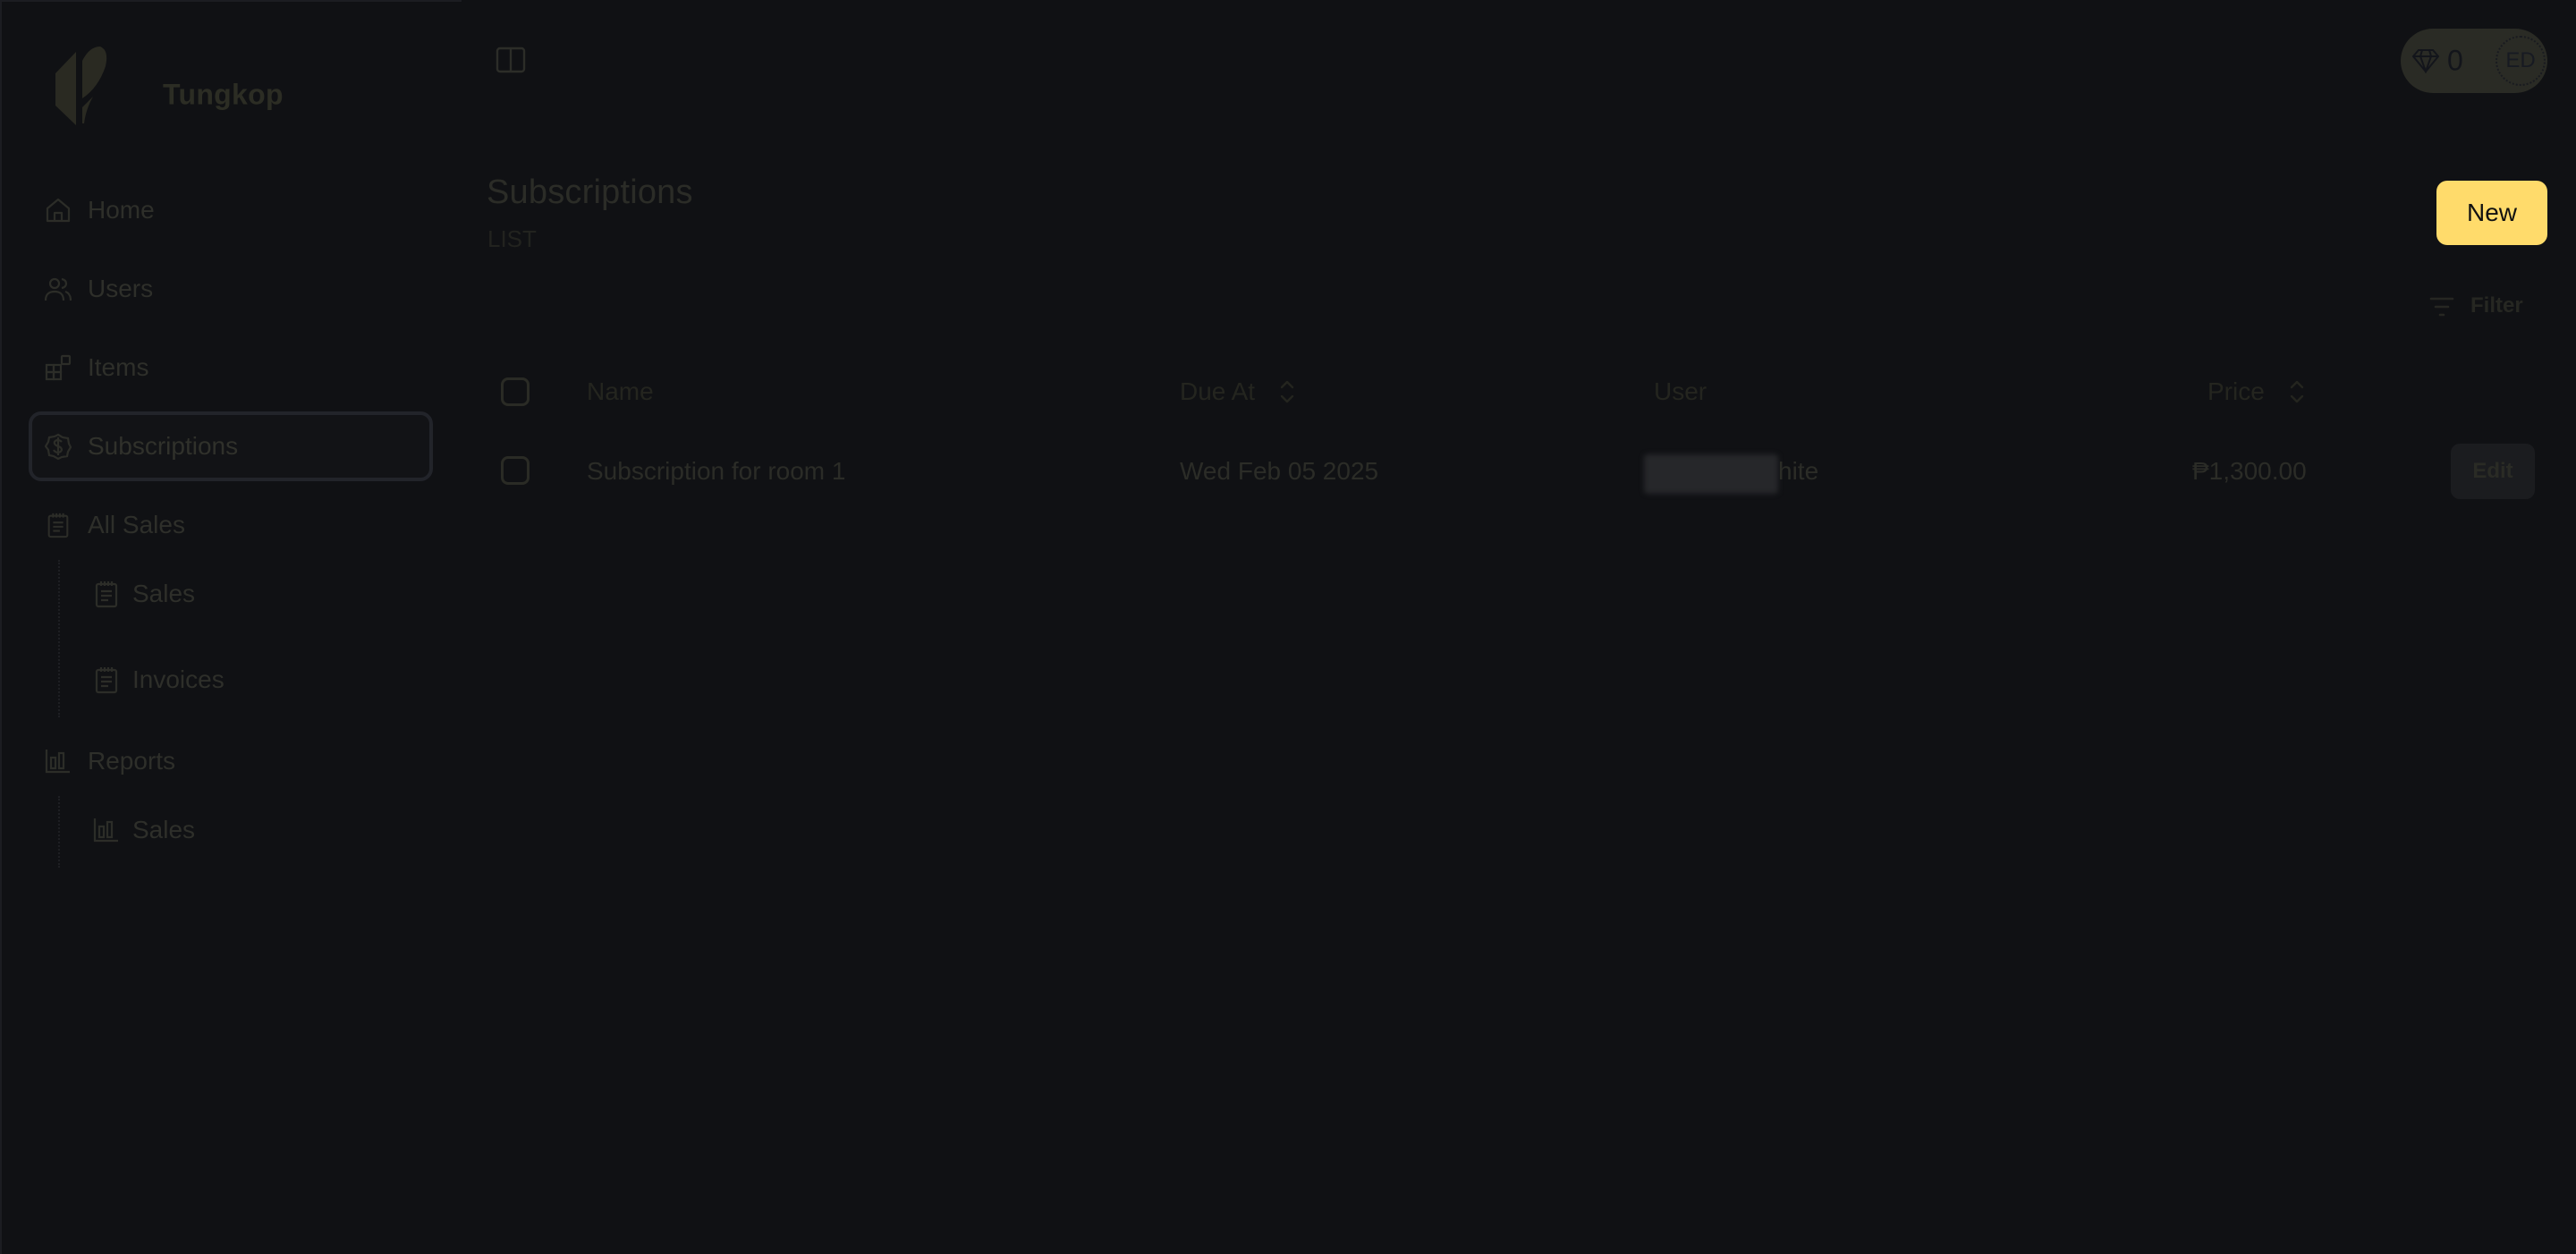 Image resolution: width=2576 pixels, height=1254 pixels. Describe the element at coordinates (231, 367) in the screenshot. I see `sidebar-item-items: Items` at that location.